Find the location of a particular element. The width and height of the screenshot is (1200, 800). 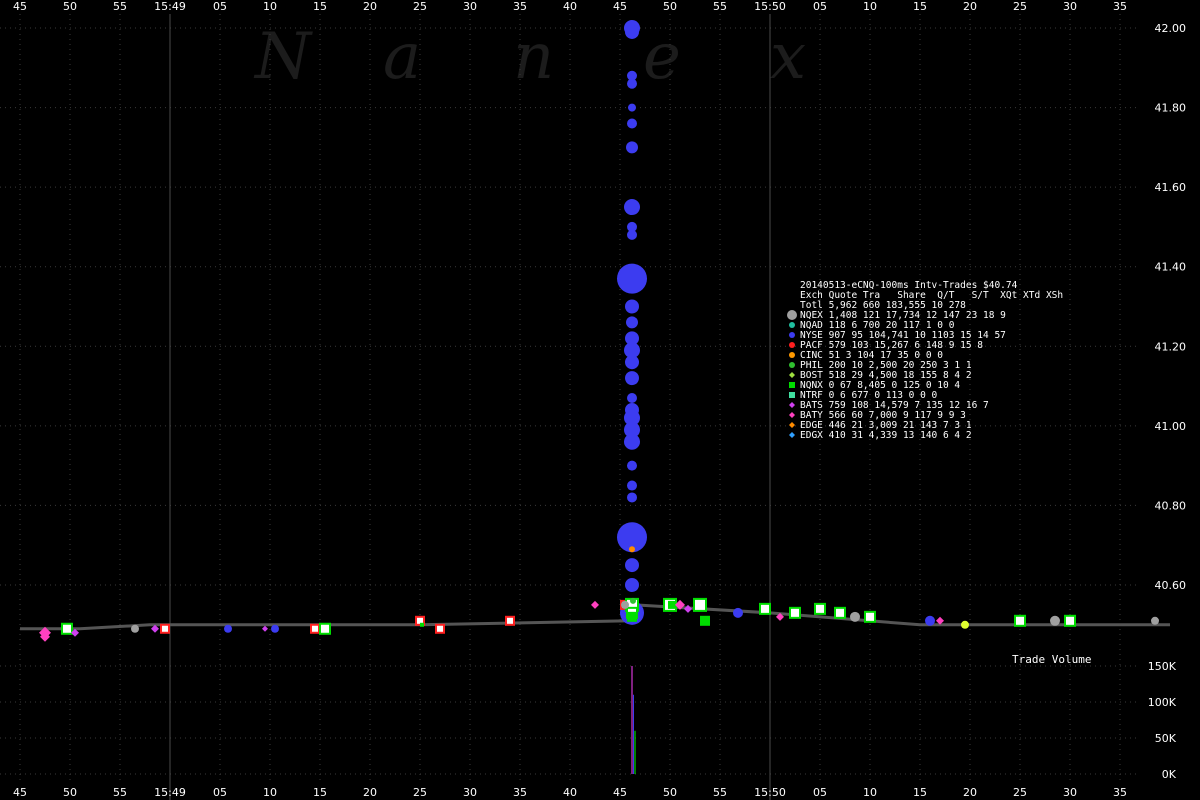

trade-point-baty is located at coordinates (595, 604).